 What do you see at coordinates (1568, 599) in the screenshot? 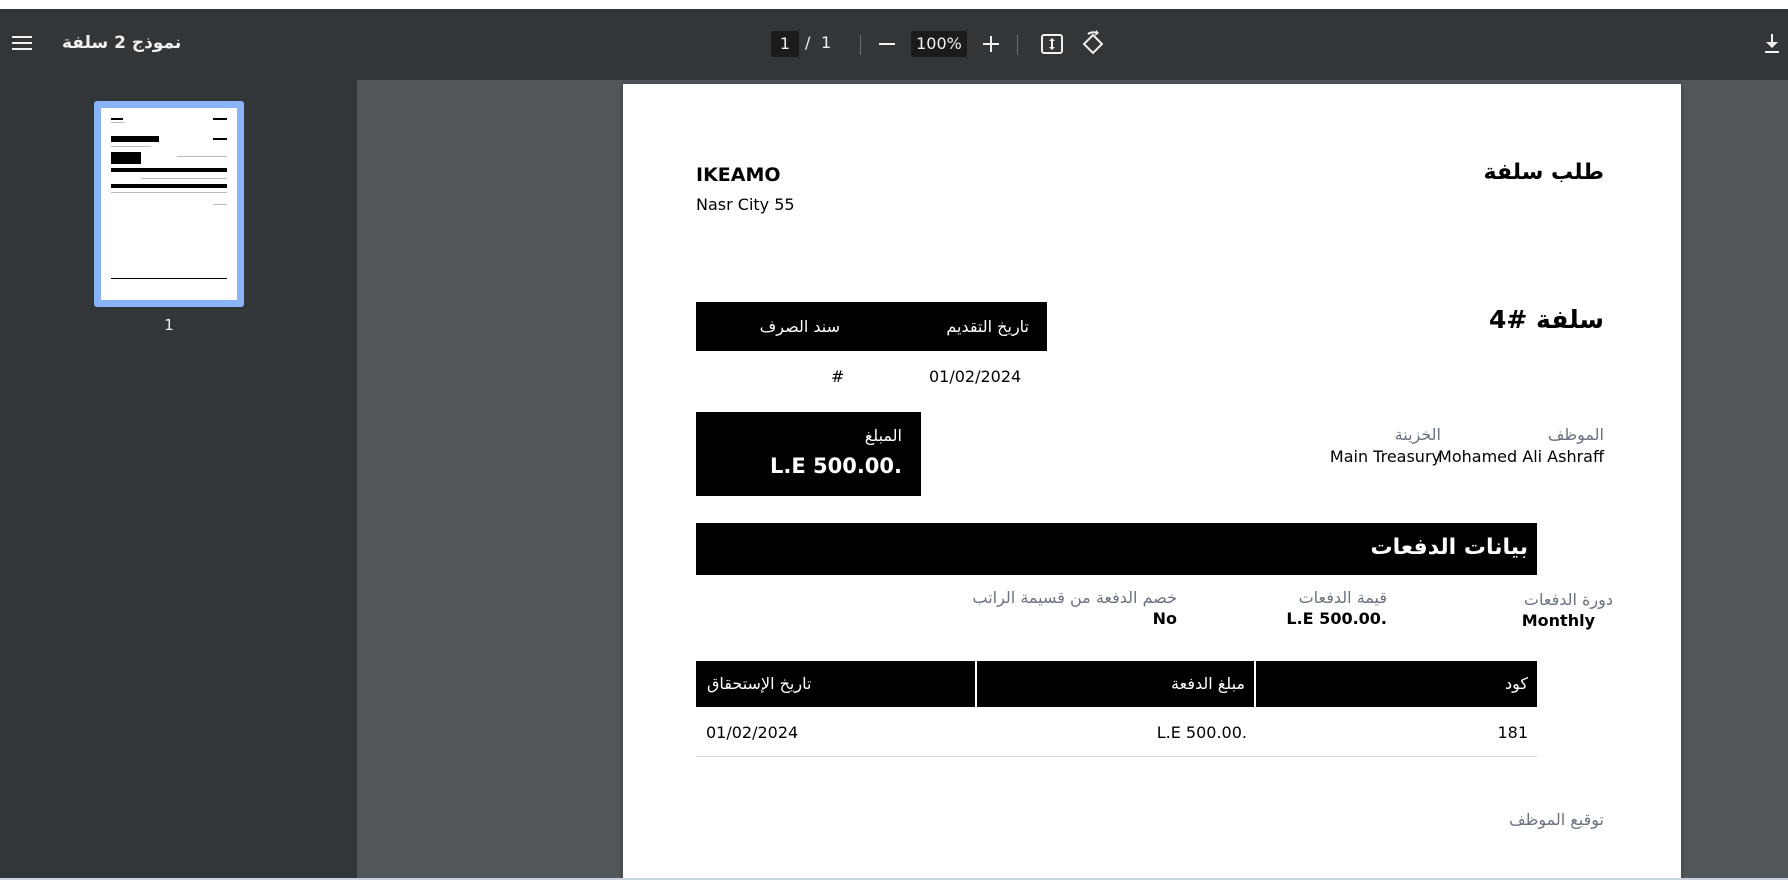
I see `payment-cycle-label: دورة الدفعات` at bounding box center [1568, 599].